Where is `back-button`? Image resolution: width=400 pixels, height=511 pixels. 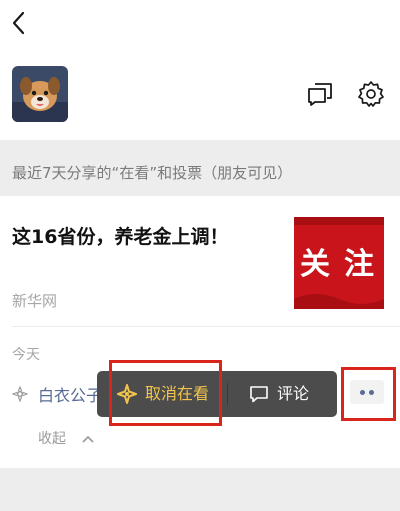
back-button is located at coordinates (19, 23).